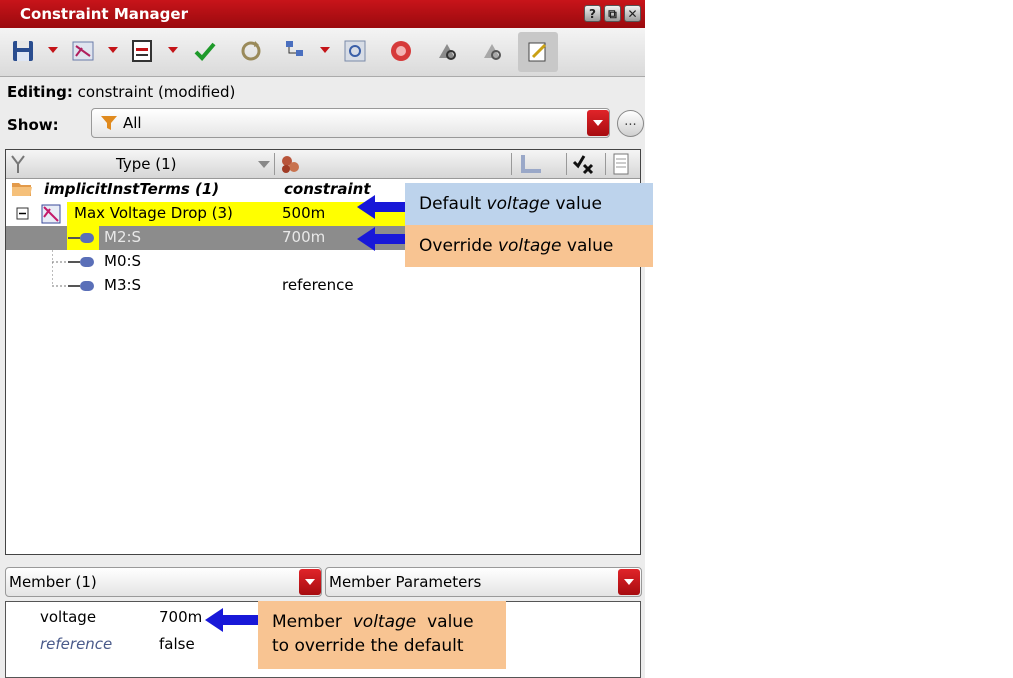  Describe the element at coordinates (401, 51) in the screenshot. I see `stop-icon` at that location.